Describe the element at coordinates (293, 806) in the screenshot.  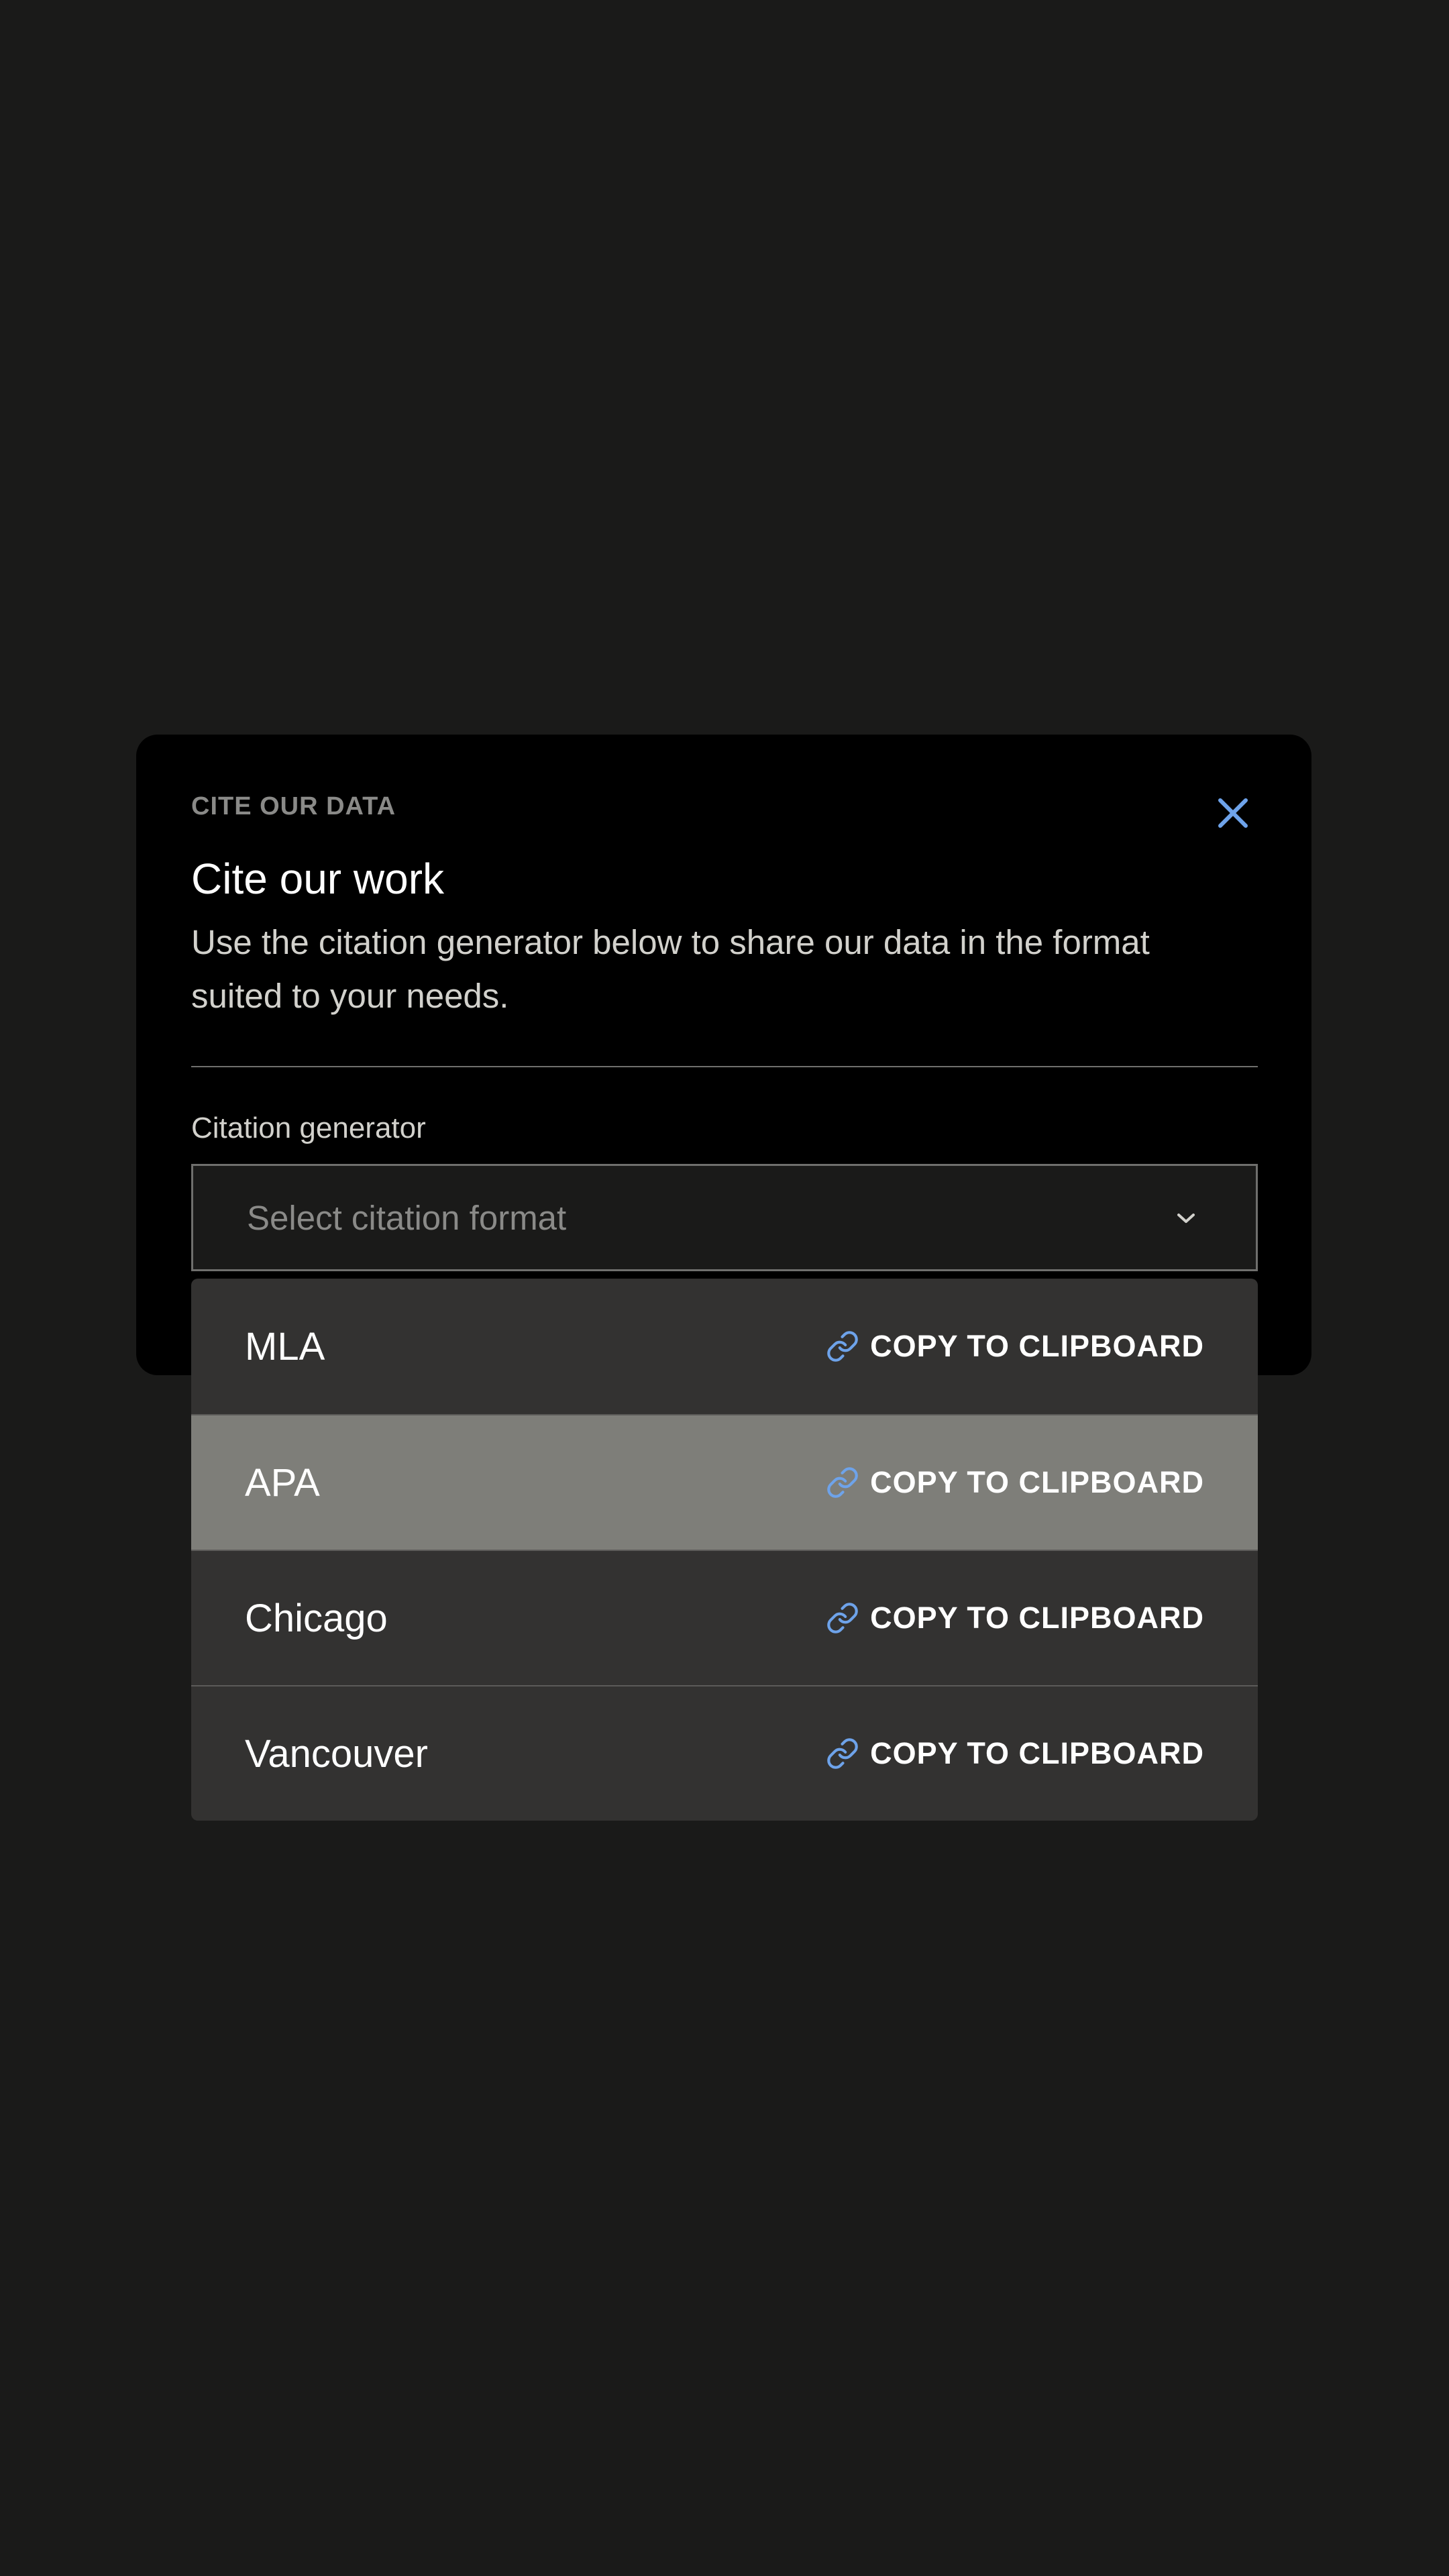
I see `modal-eyebrow: CITE OUR DATA` at that location.